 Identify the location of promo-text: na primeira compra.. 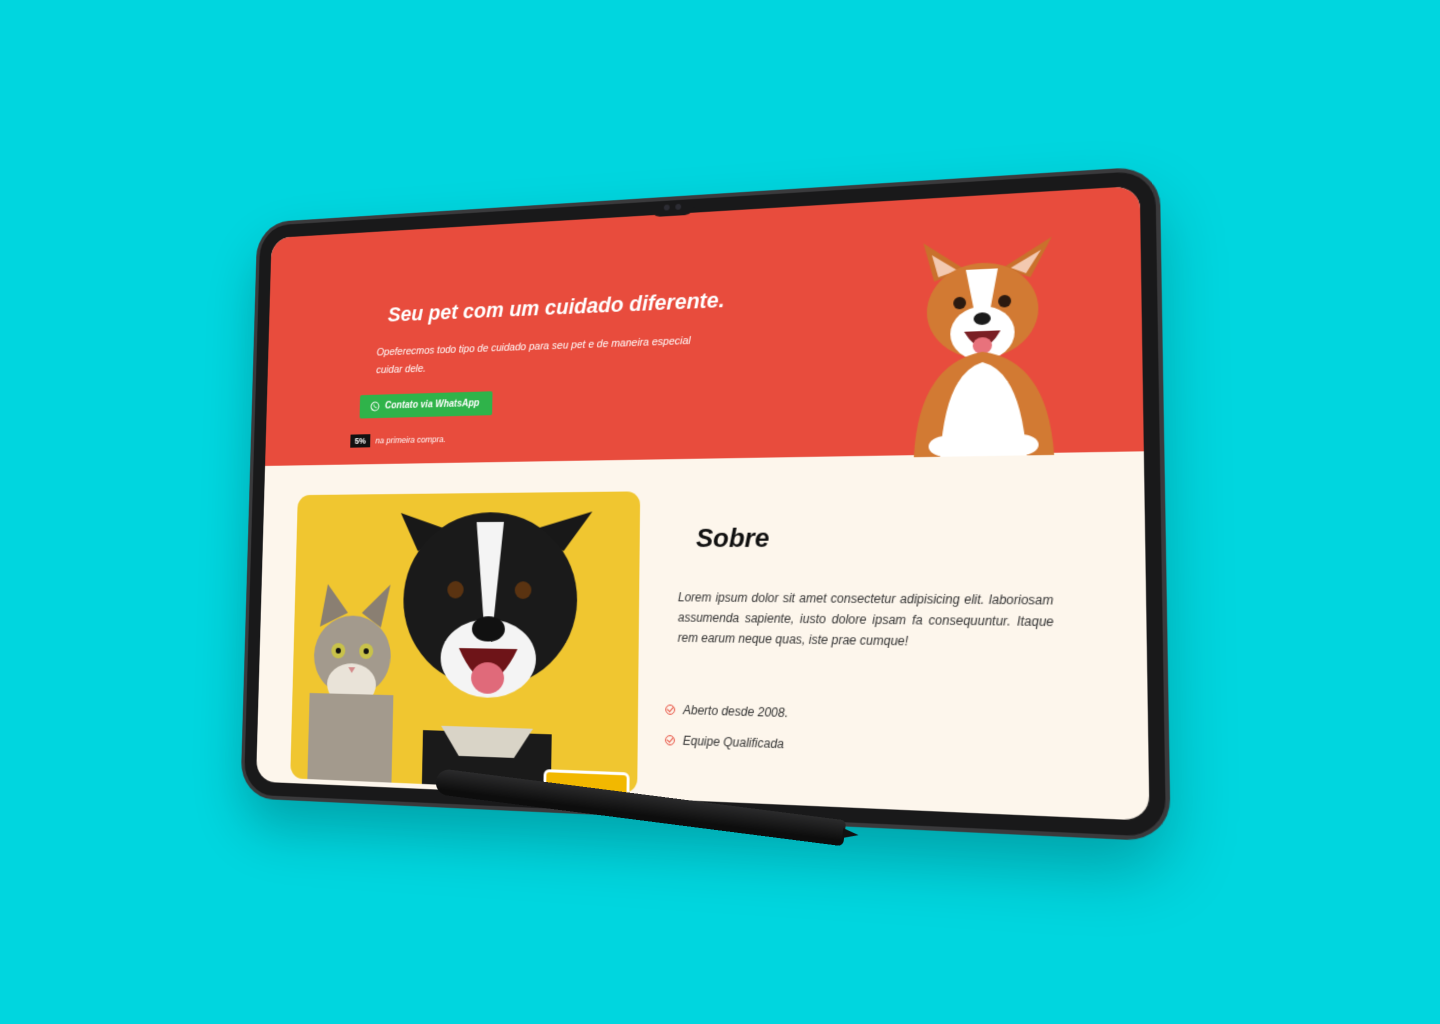
(410, 440).